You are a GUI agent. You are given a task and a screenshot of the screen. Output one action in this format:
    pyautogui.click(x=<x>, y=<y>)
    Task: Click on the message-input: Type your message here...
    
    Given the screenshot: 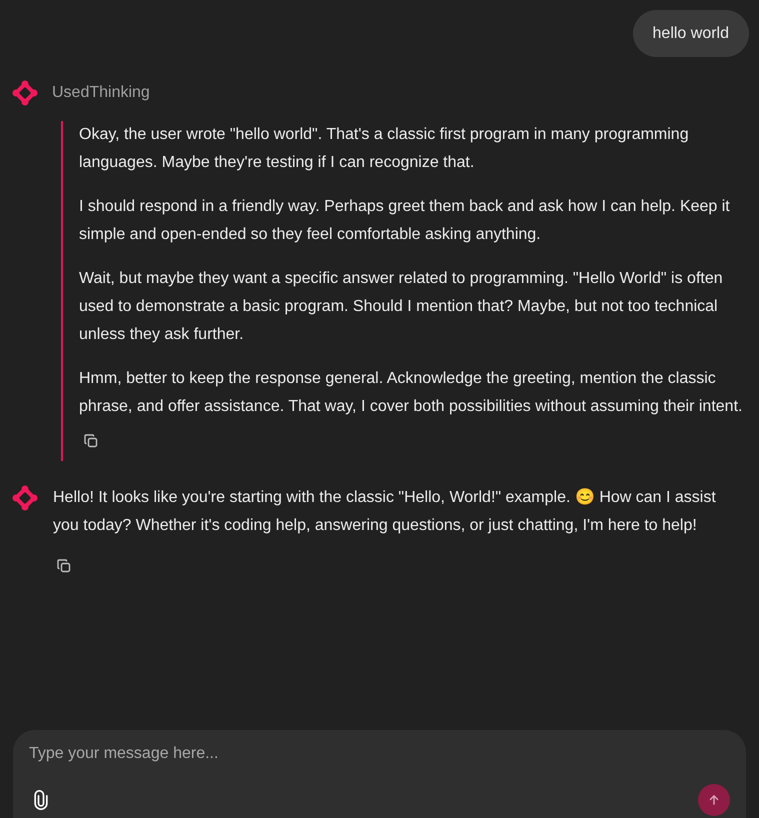 What is the action you would take?
    pyautogui.click(x=379, y=754)
    